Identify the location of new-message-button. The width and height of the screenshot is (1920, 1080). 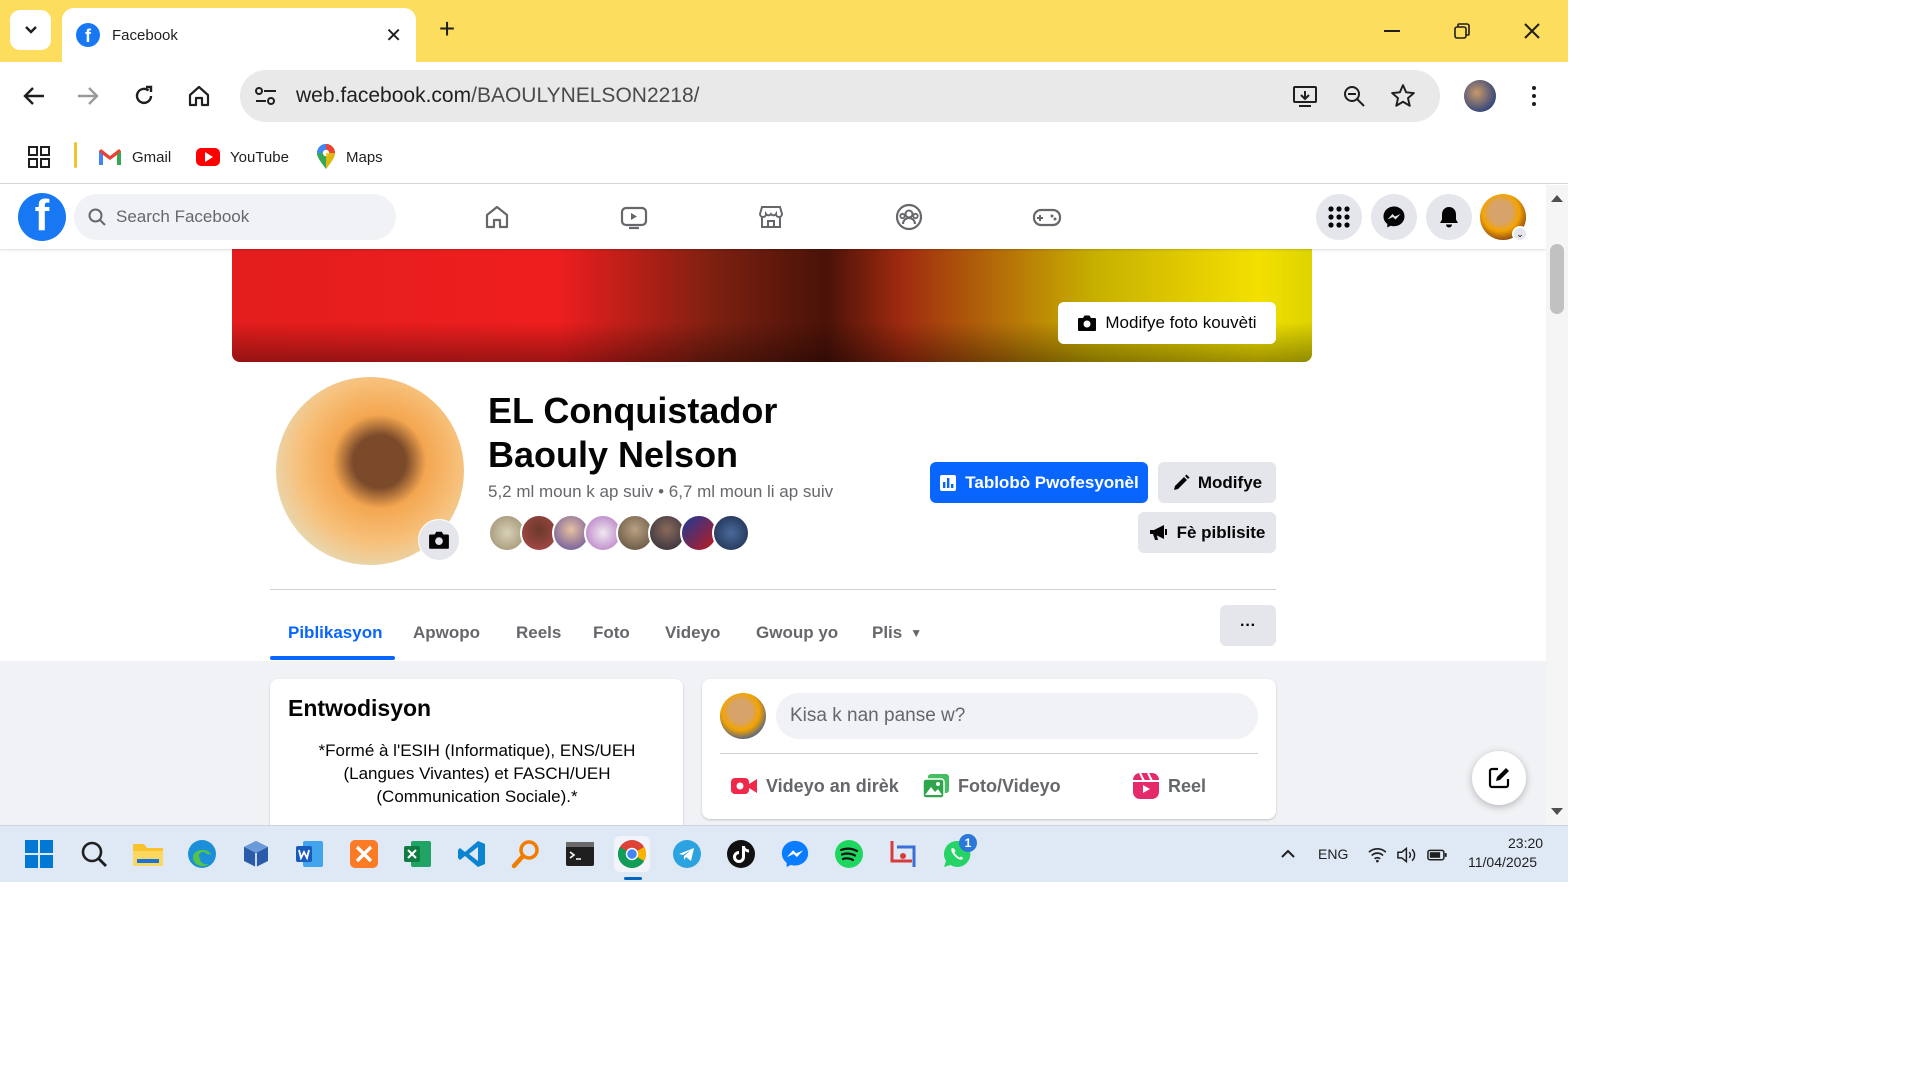
(1499, 778).